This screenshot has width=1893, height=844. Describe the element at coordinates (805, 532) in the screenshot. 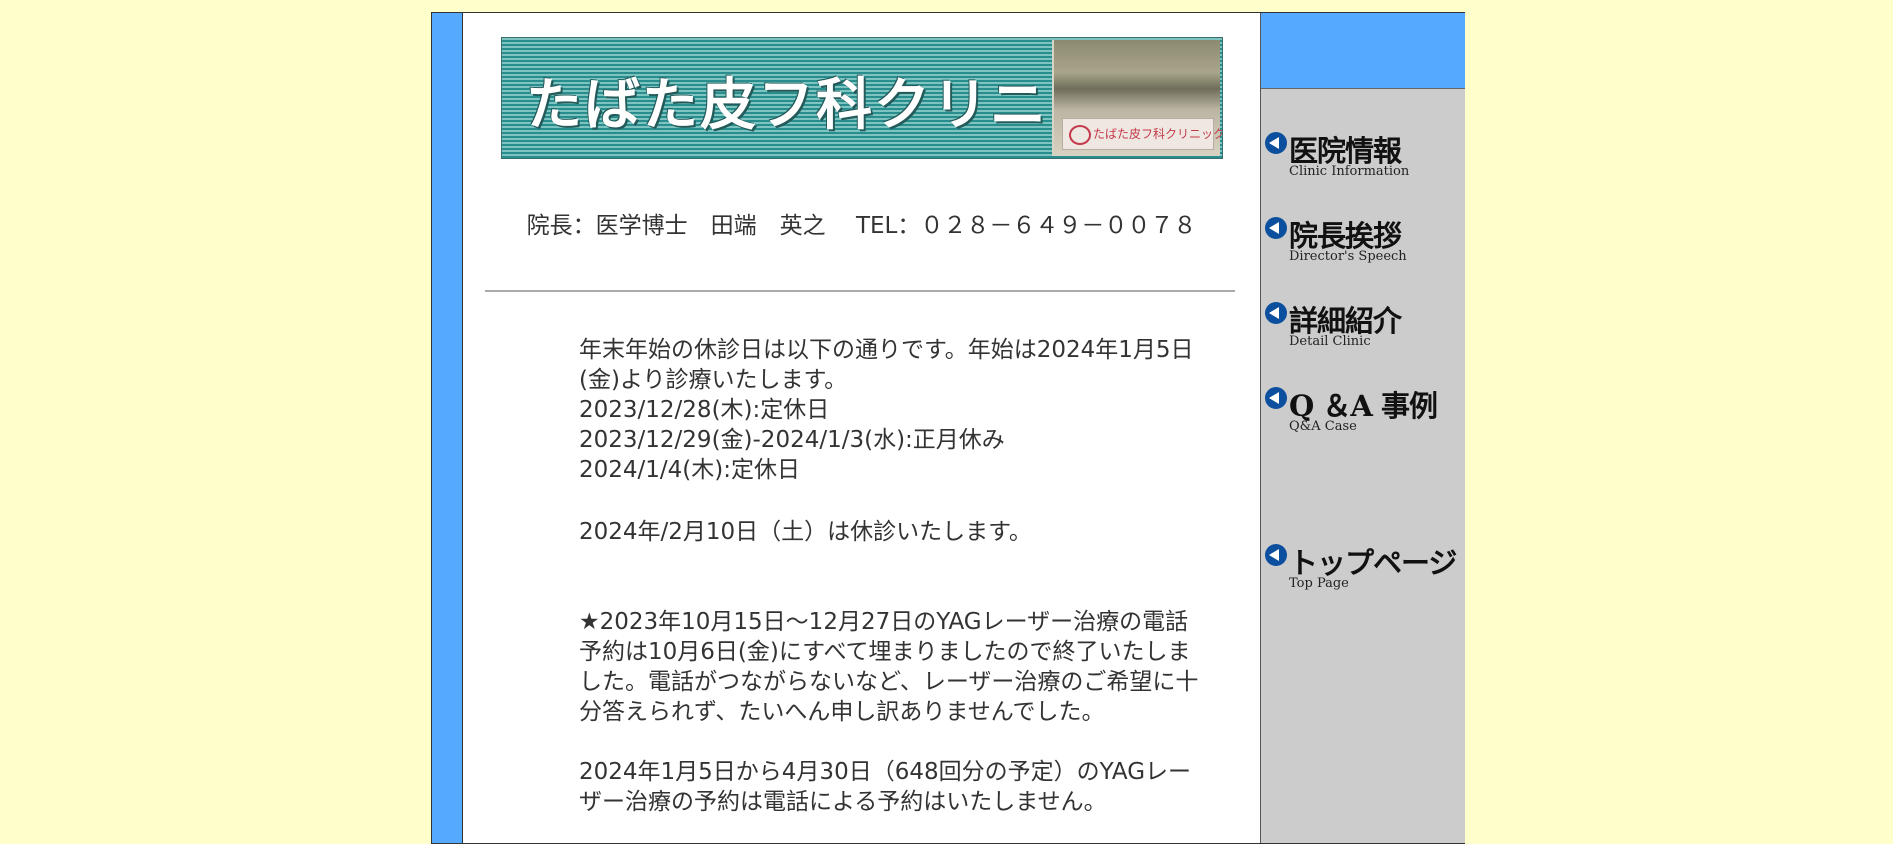

I see `notice-line: 2024年/2月10日（土）は休診いたします。` at that location.